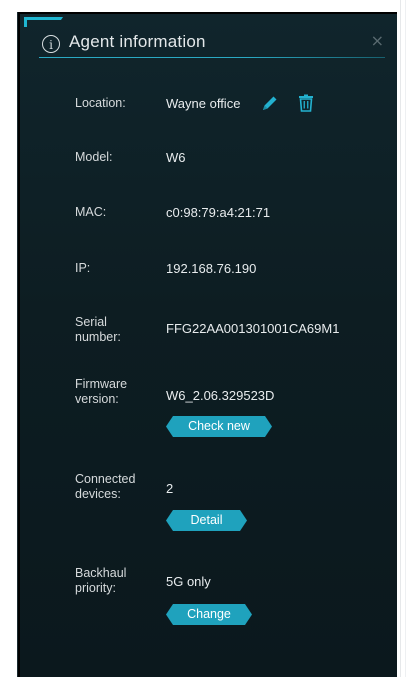 Image resolution: width=409 pixels, height=677 pixels. I want to click on ip-label: IP:, so click(83, 268).